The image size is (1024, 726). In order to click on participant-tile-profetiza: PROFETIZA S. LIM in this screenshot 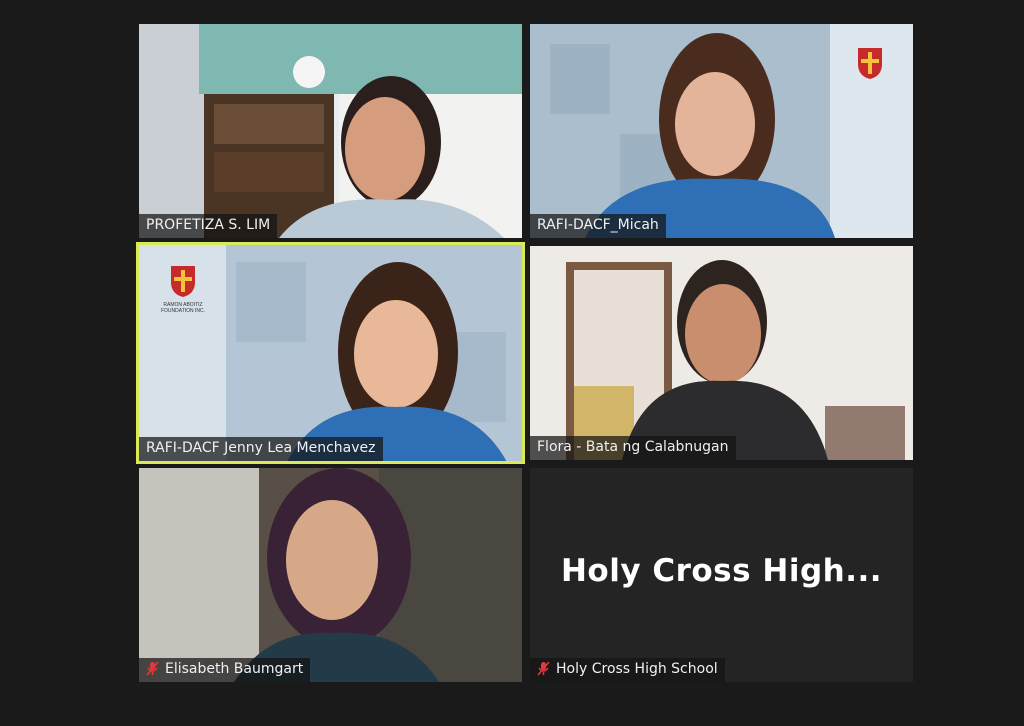, I will do `click(330, 131)`.